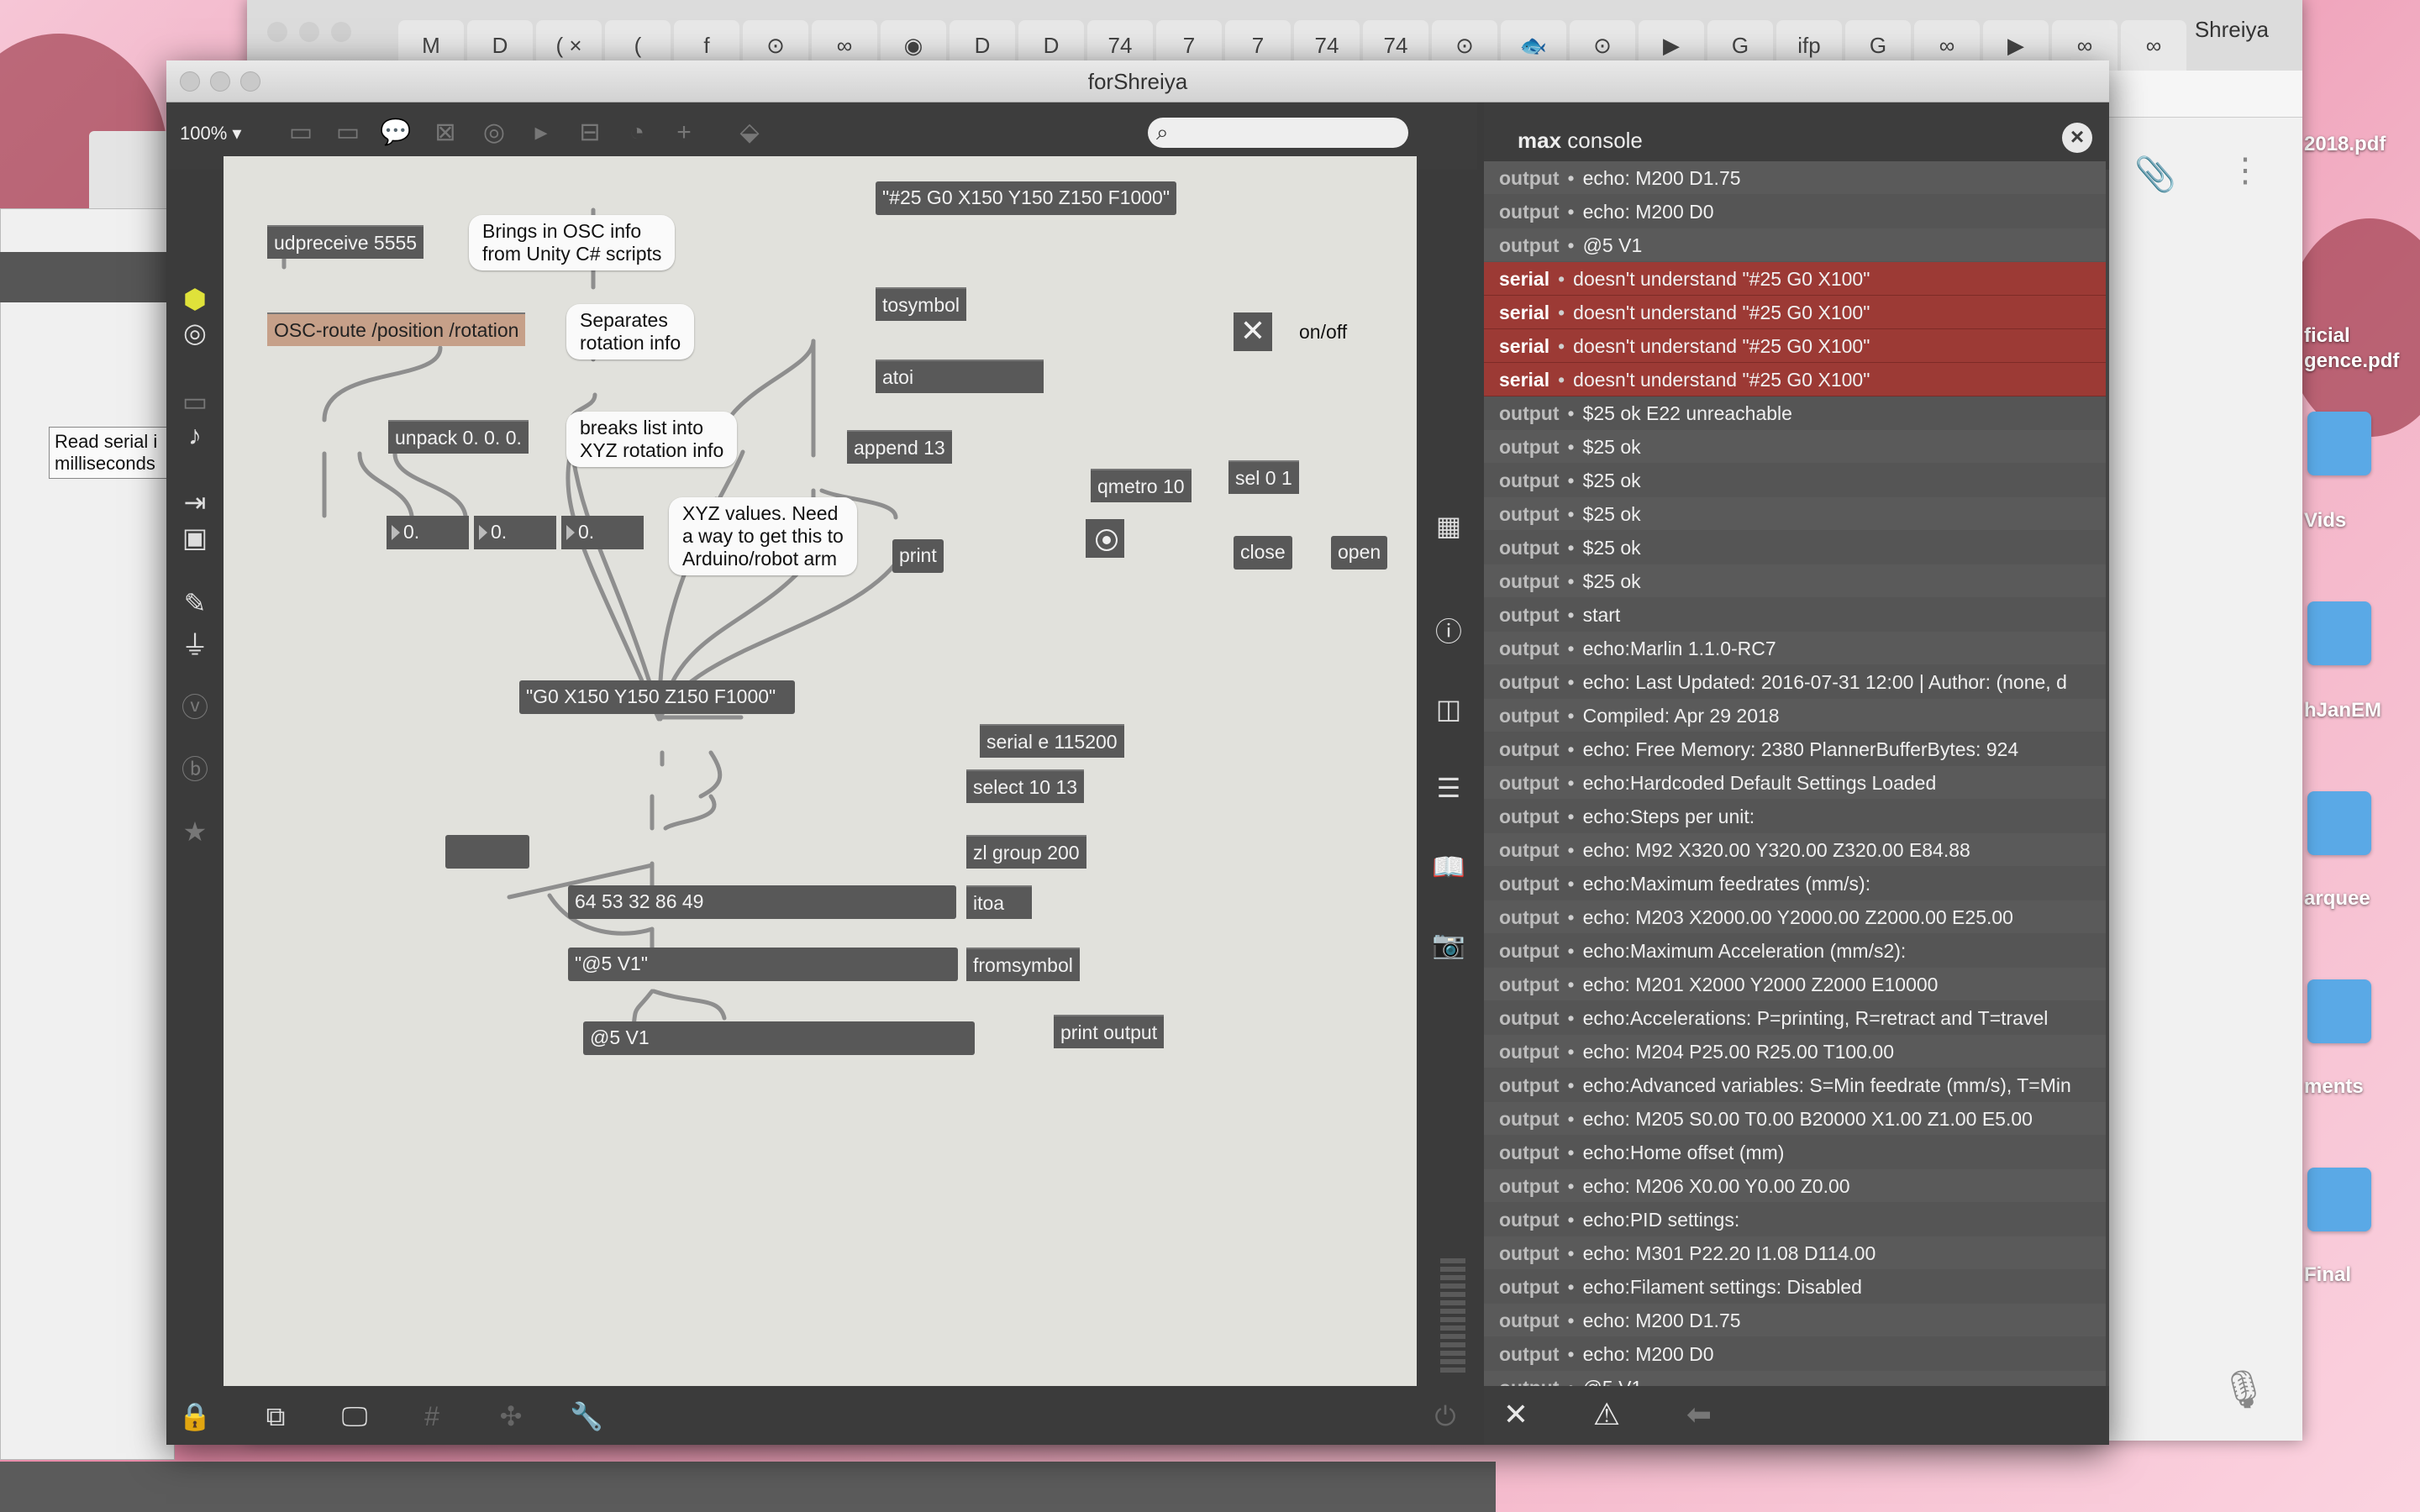 This screenshot has width=2420, height=1512. I want to click on empty-message-box, so click(487, 852).